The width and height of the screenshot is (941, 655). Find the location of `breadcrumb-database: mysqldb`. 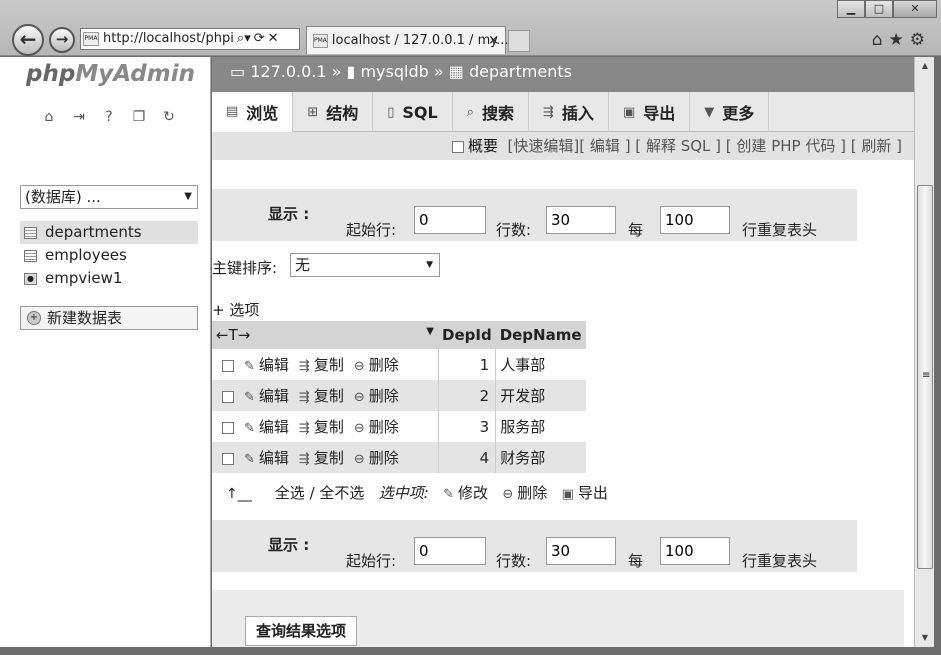

breadcrumb-database: mysqldb is located at coordinates (394, 71).